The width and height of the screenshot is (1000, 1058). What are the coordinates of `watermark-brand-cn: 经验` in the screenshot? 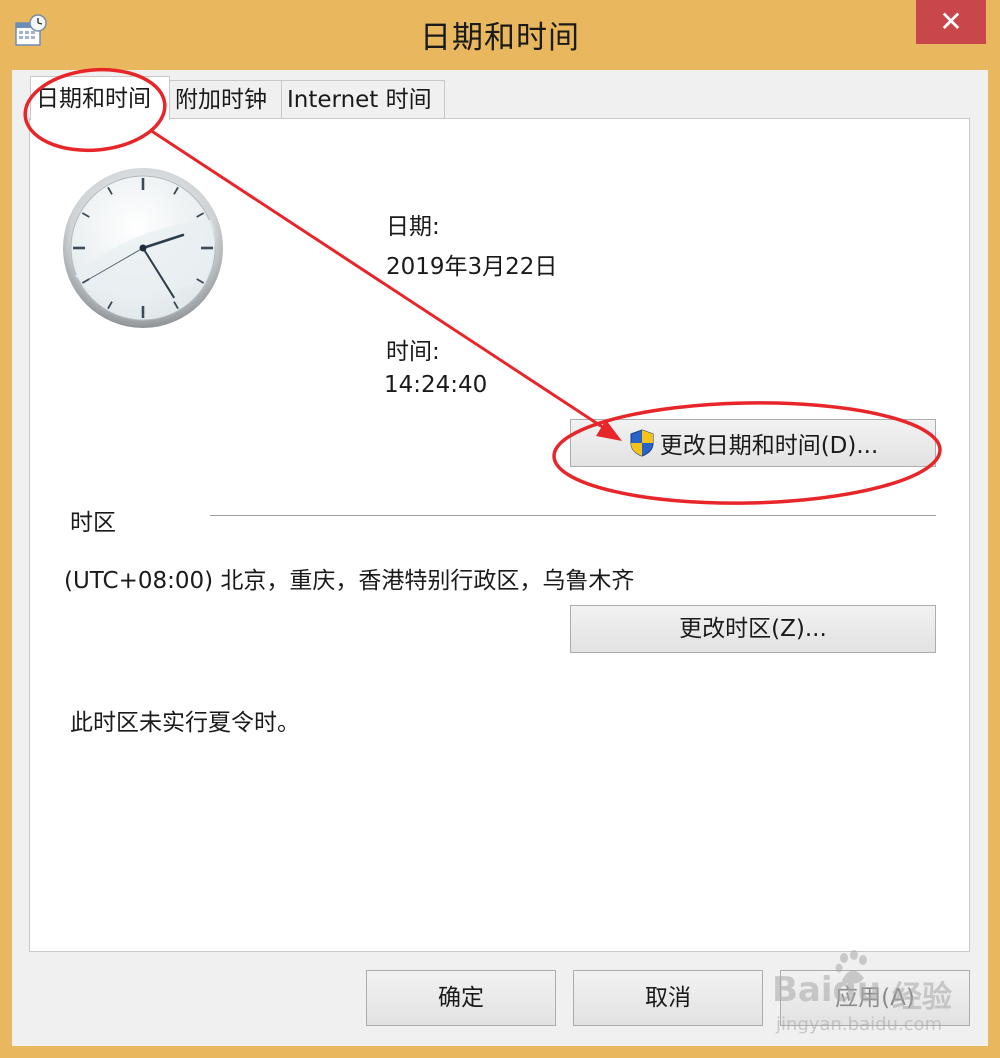 It's located at (922, 997).